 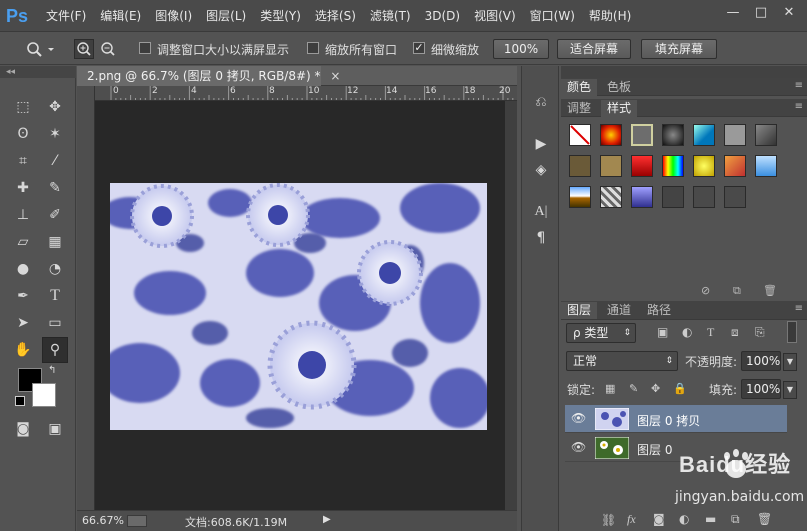 I want to click on tab-channels: 通道, so click(x=619, y=310).